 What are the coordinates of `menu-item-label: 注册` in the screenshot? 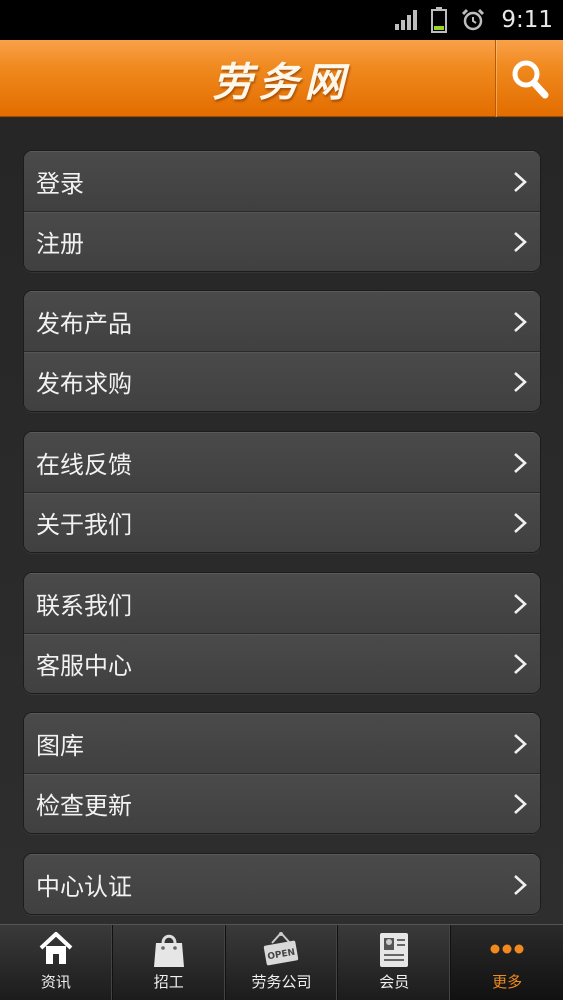 It's located at (60, 244).